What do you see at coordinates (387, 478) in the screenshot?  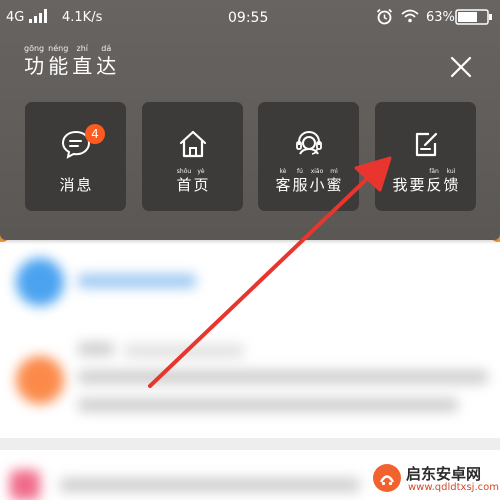 I see `watermark-logo-icon` at bounding box center [387, 478].